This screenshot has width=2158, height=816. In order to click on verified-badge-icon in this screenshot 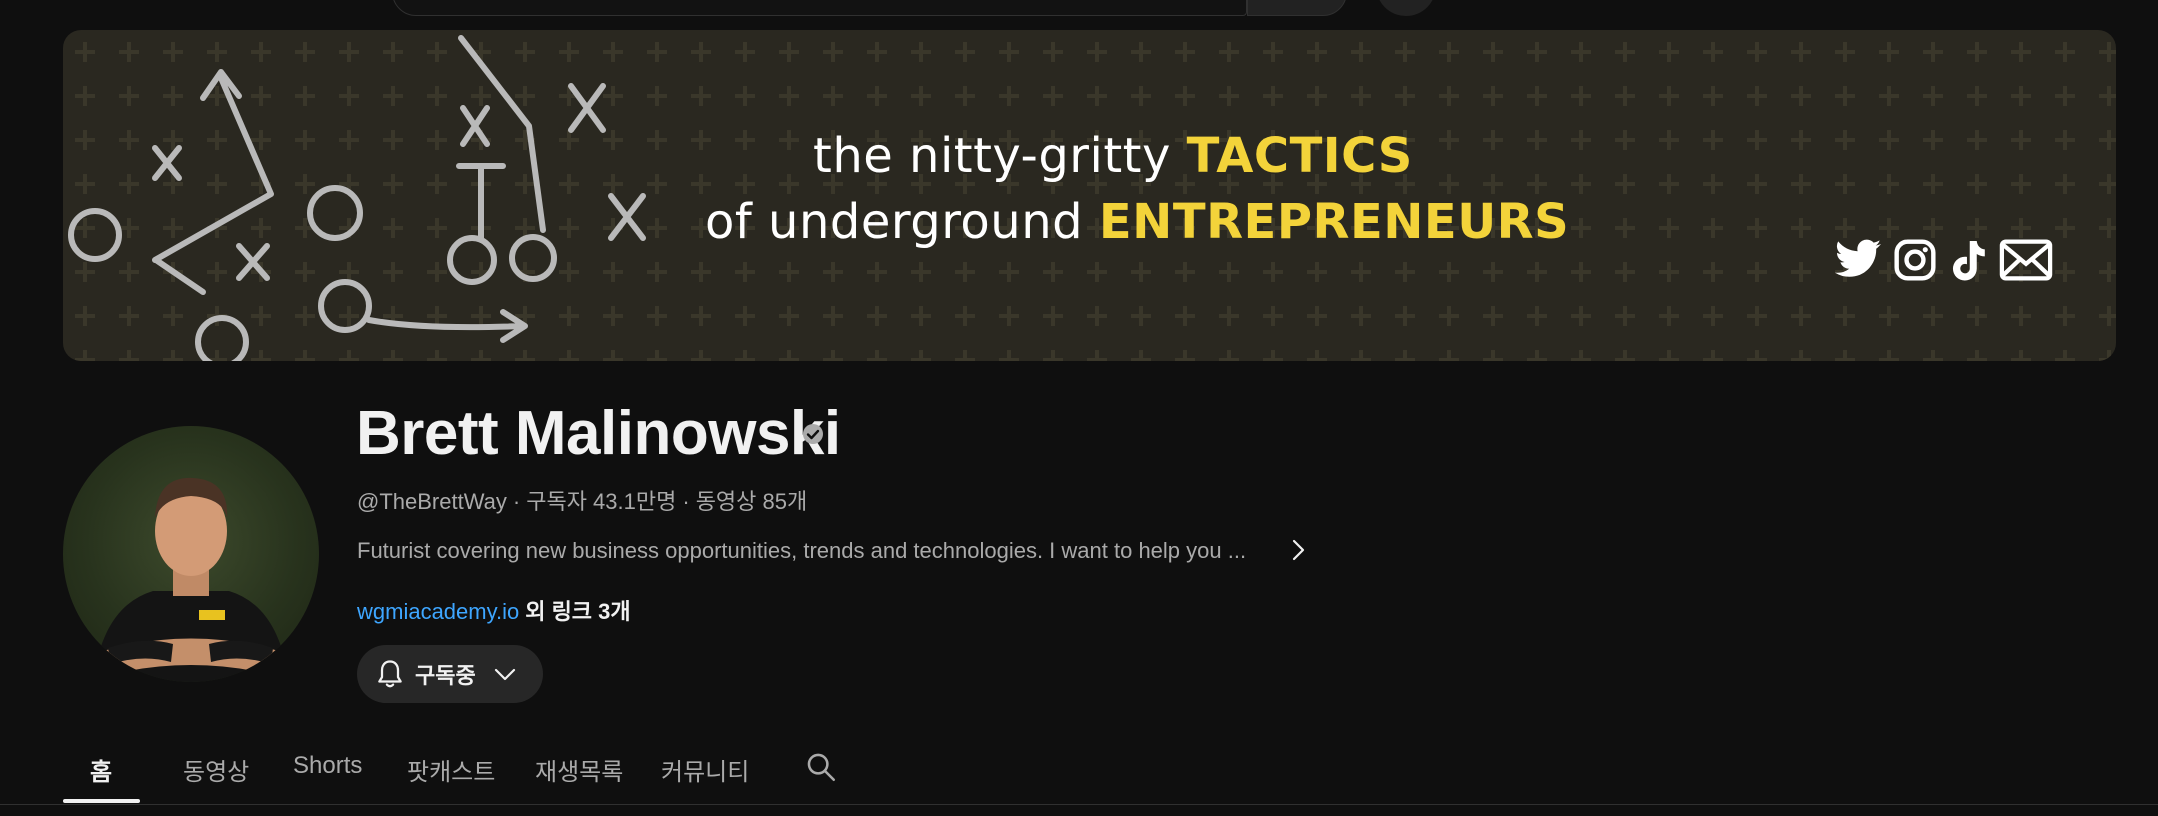, I will do `click(813, 434)`.